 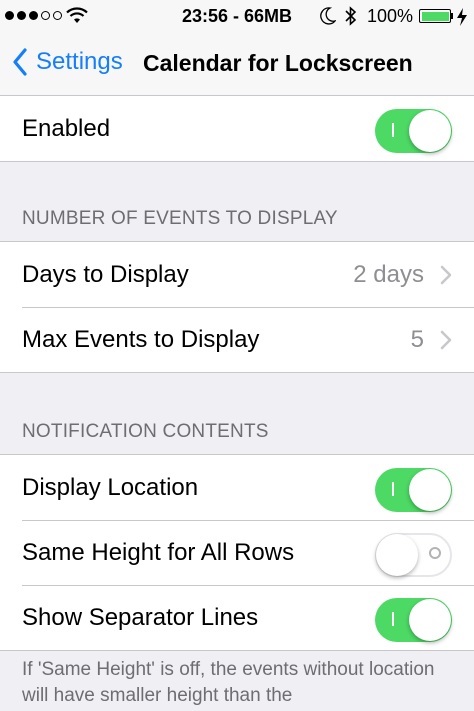 What do you see at coordinates (435, 16) in the screenshot?
I see `battery-icon` at bounding box center [435, 16].